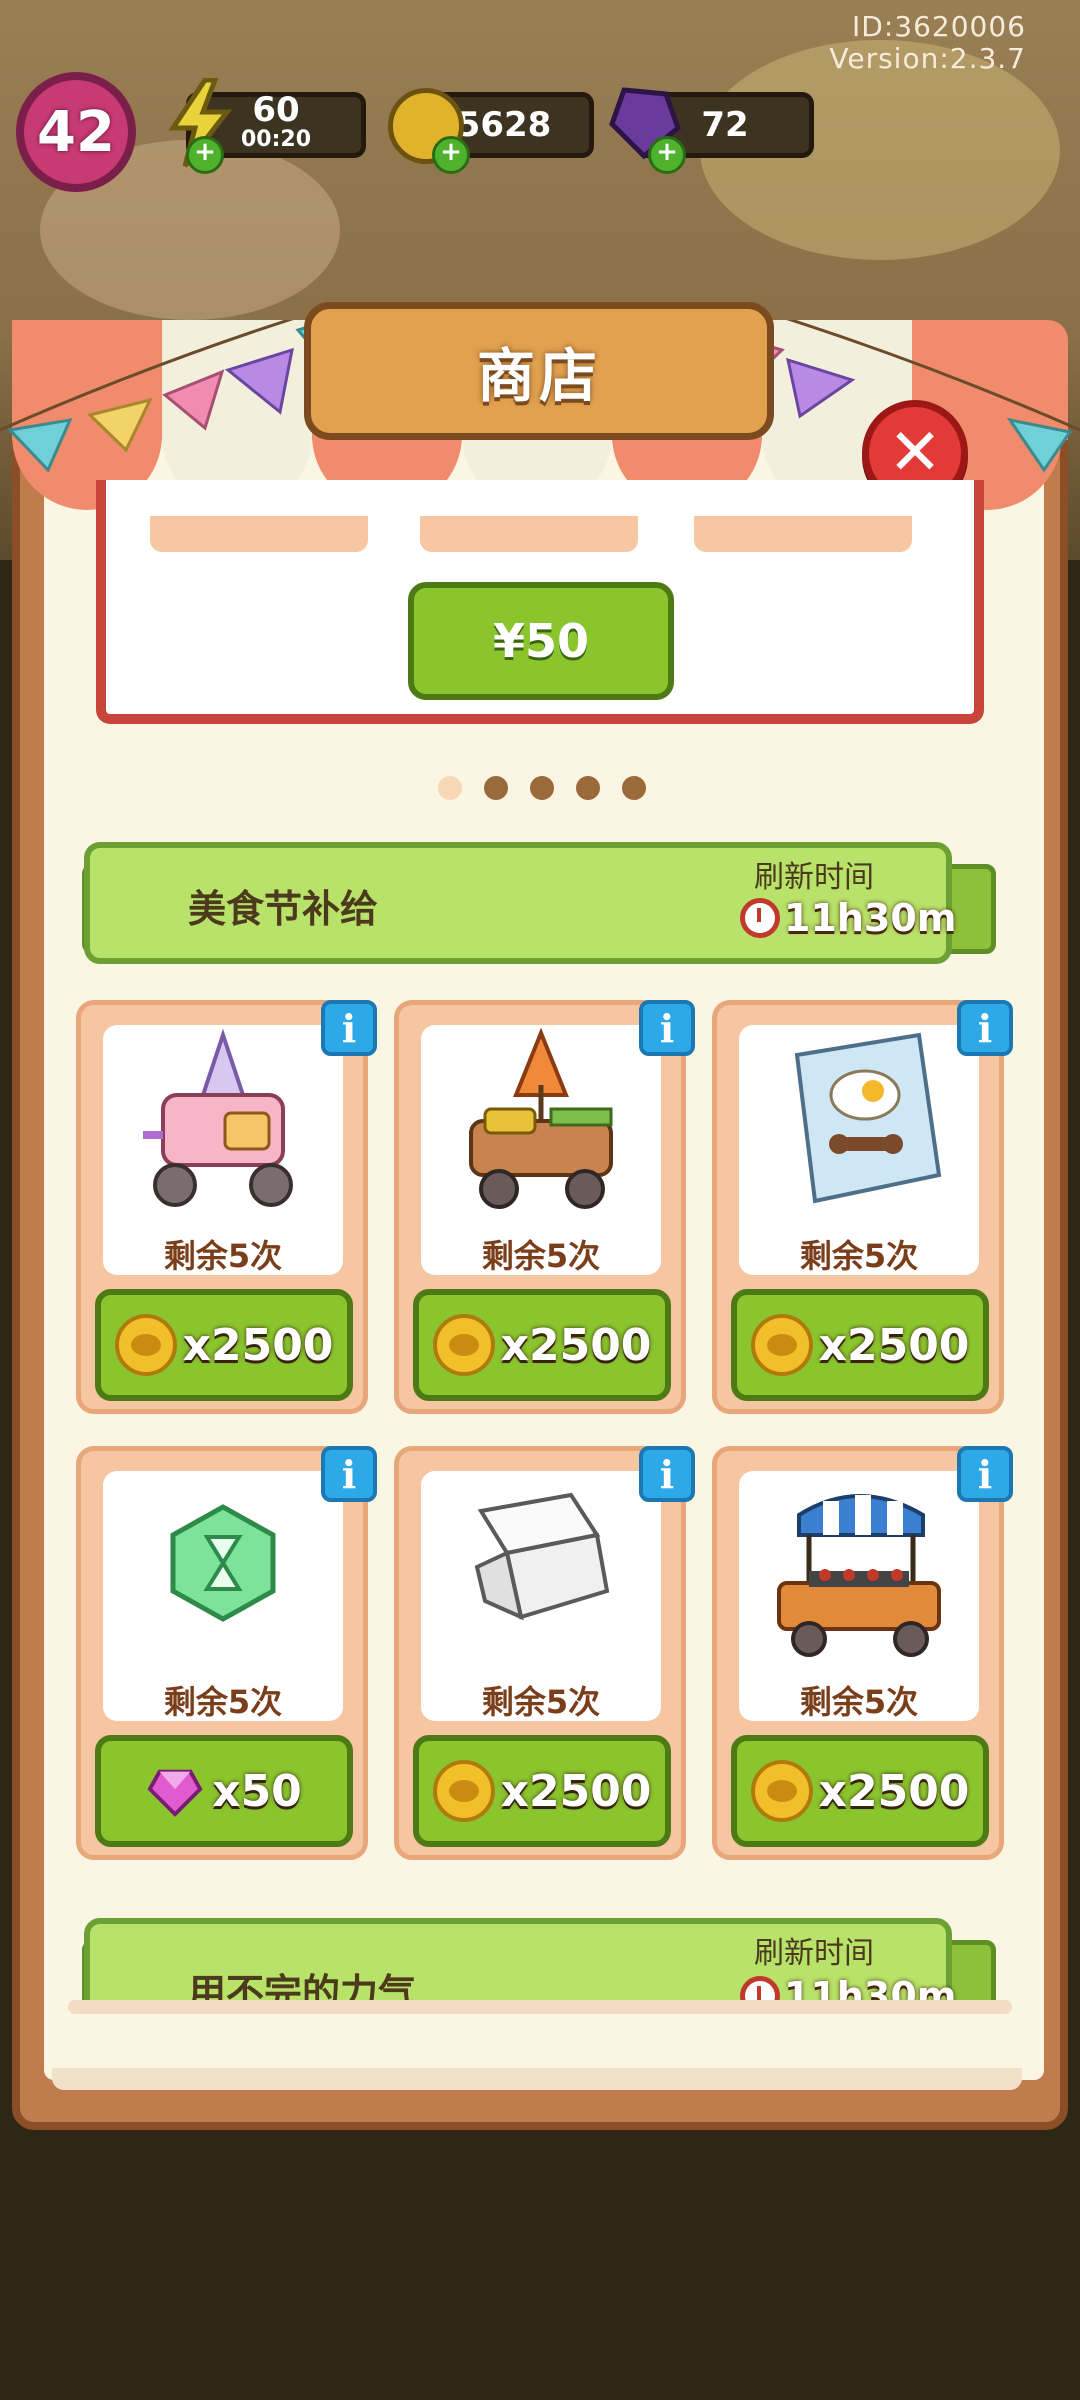  I want to click on player-id: ID:3620006, so click(939, 26).